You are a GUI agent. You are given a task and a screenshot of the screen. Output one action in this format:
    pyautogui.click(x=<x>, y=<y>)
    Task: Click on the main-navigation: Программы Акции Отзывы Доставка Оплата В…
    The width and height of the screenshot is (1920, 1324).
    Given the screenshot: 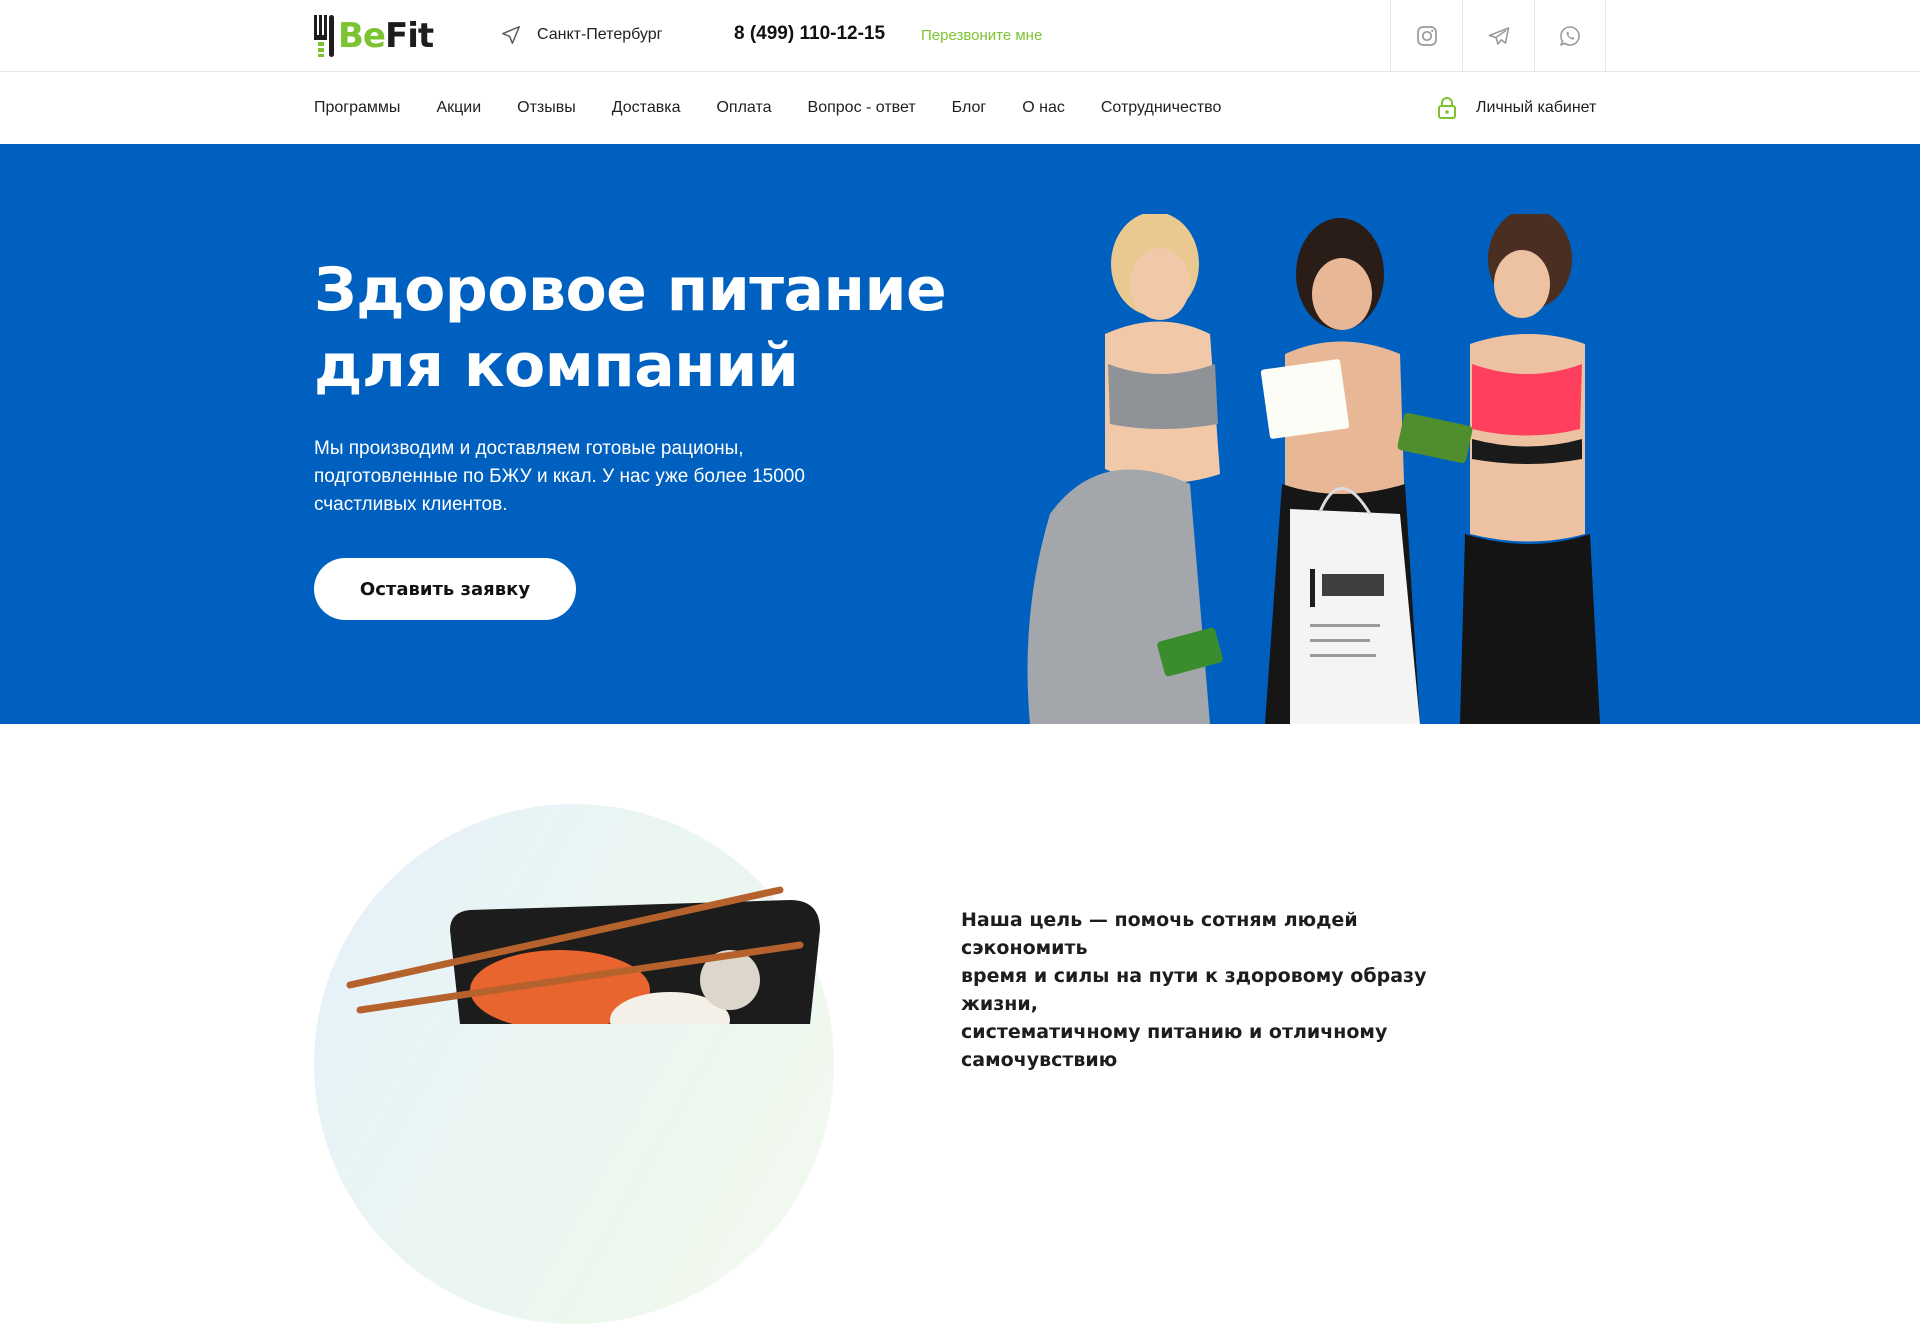 What is the action you would take?
    pyautogui.click(x=960, y=108)
    